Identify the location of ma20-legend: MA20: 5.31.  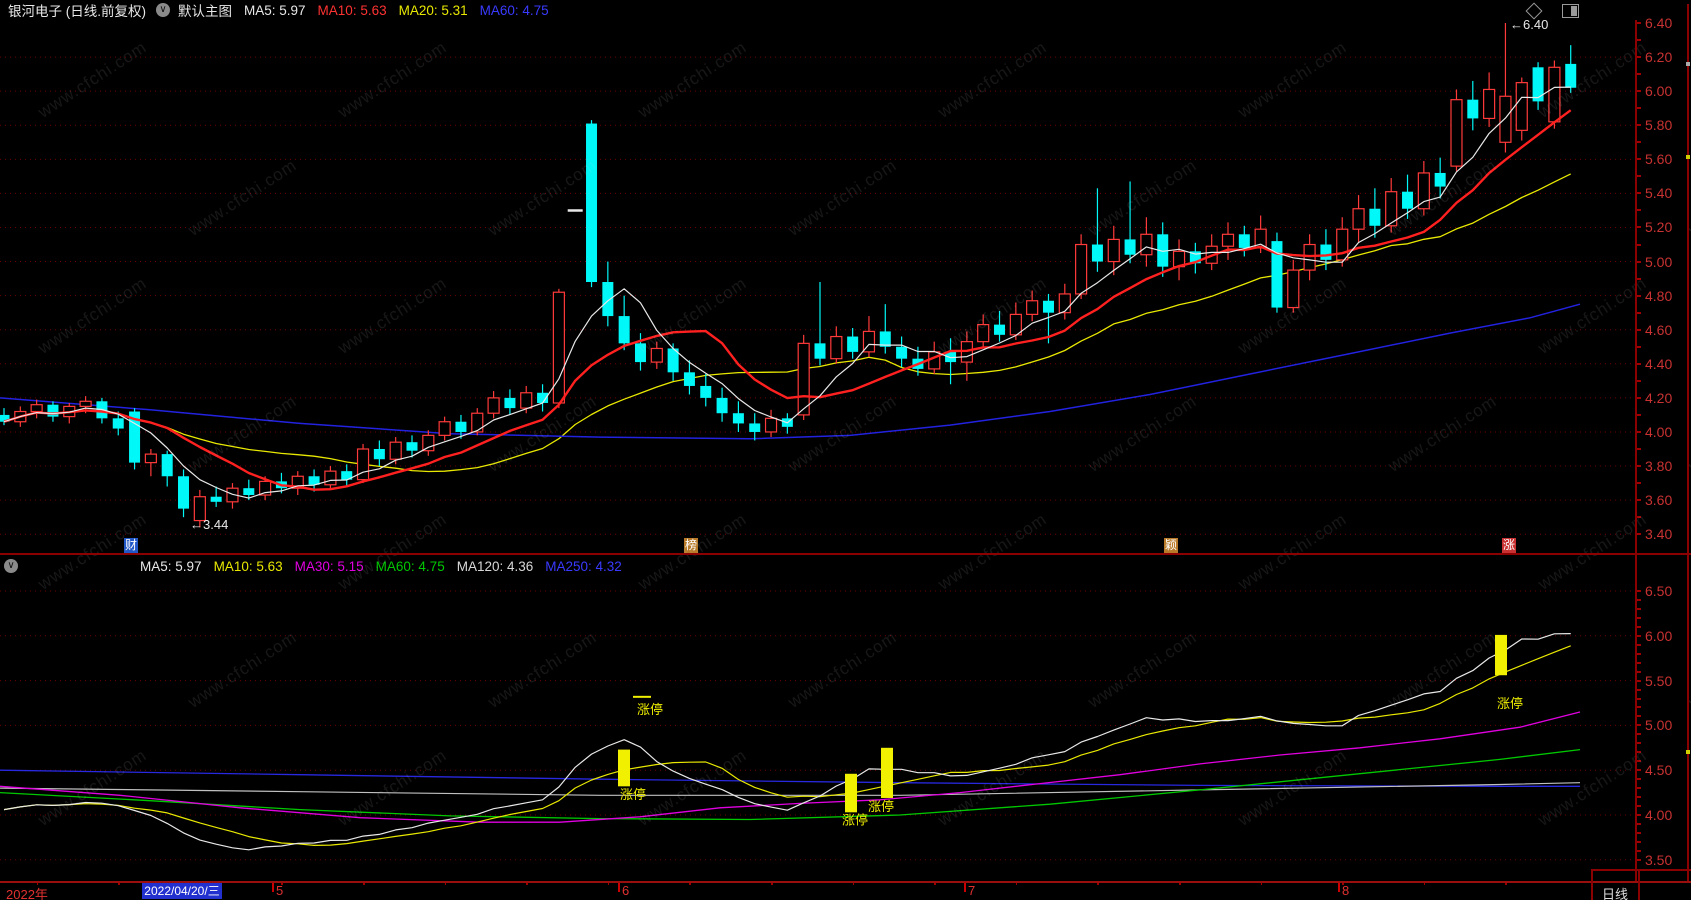
(433, 10).